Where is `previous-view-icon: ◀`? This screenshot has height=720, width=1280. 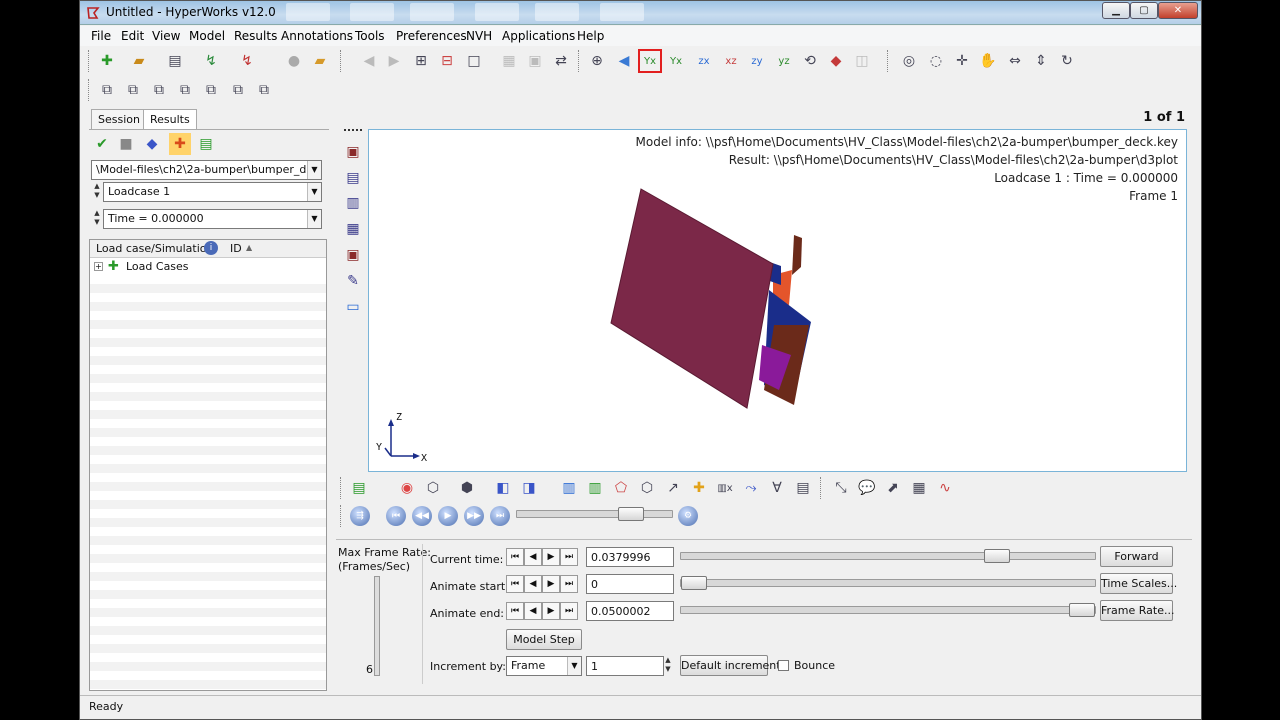
previous-view-icon: ◀ is located at coordinates (624, 61).